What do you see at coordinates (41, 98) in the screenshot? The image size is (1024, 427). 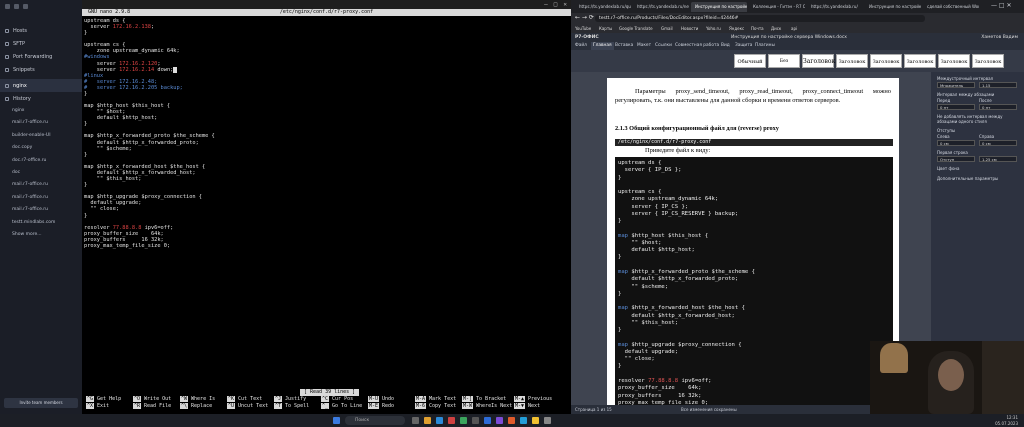 I see `history-header: History` at bounding box center [41, 98].